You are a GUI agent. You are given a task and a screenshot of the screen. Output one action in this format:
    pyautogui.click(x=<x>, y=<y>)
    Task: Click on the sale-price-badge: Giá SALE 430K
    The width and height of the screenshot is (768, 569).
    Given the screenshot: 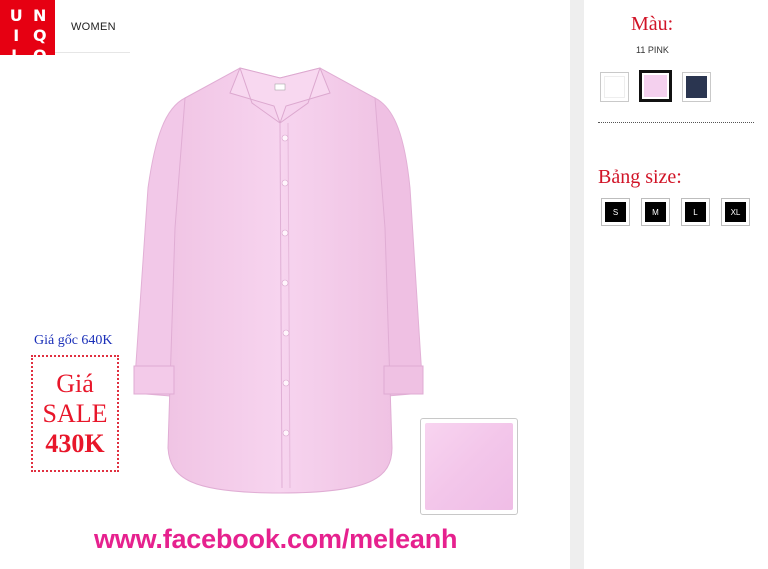 What is the action you would take?
    pyautogui.click(x=75, y=413)
    